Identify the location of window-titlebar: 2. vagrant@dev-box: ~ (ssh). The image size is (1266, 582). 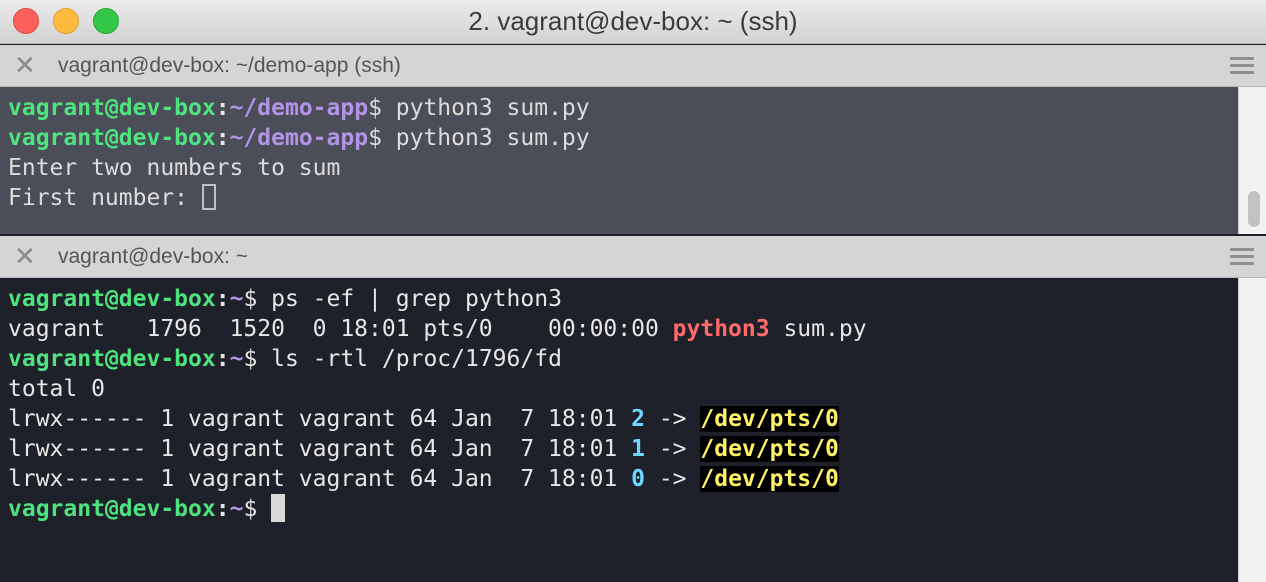
(633, 22).